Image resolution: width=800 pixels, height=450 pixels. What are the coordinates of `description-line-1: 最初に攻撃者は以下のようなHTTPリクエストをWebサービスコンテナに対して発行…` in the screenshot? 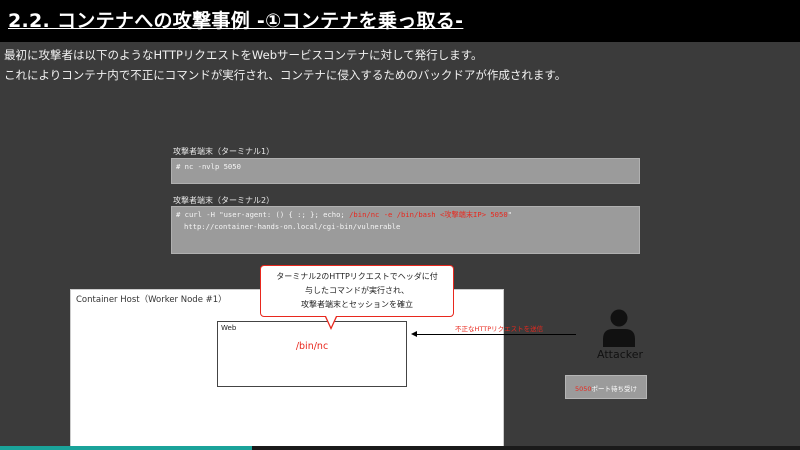 It's located at (243, 55).